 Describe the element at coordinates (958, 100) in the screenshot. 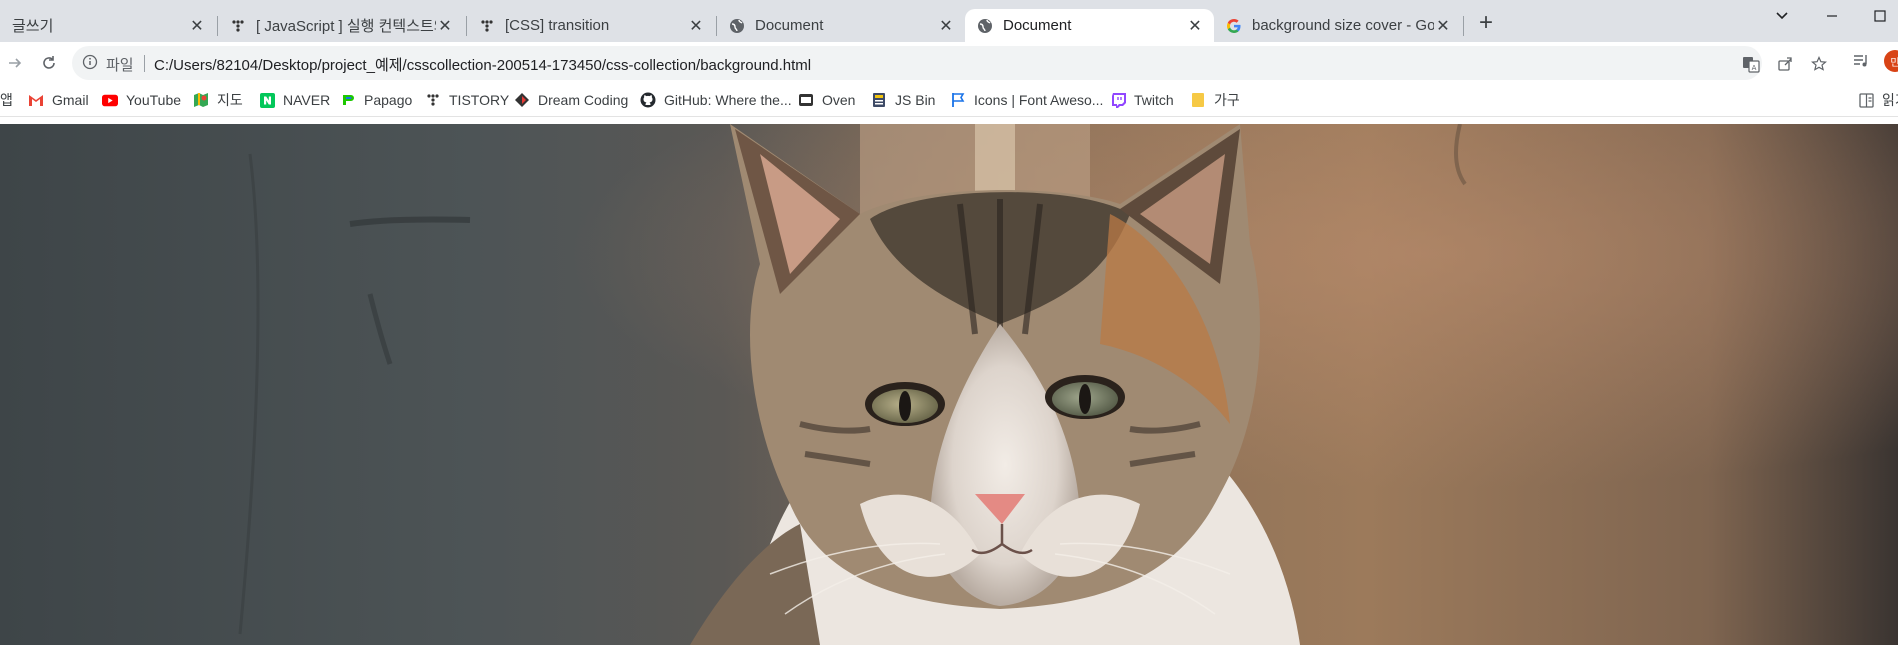

I see `font-awesome-icon` at that location.